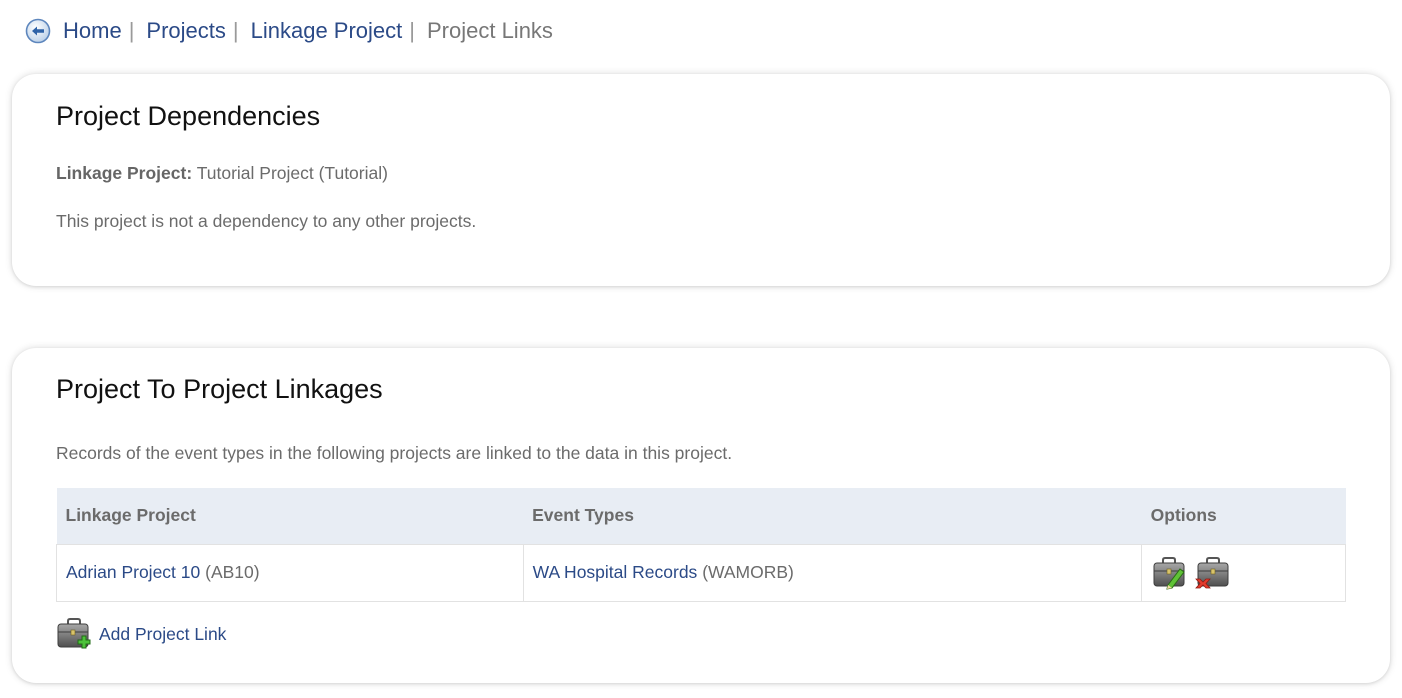  What do you see at coordinates (1213, 573) in the screenshot?
I see `briefcase-delete-icon` at bounding box center [1213, 573].